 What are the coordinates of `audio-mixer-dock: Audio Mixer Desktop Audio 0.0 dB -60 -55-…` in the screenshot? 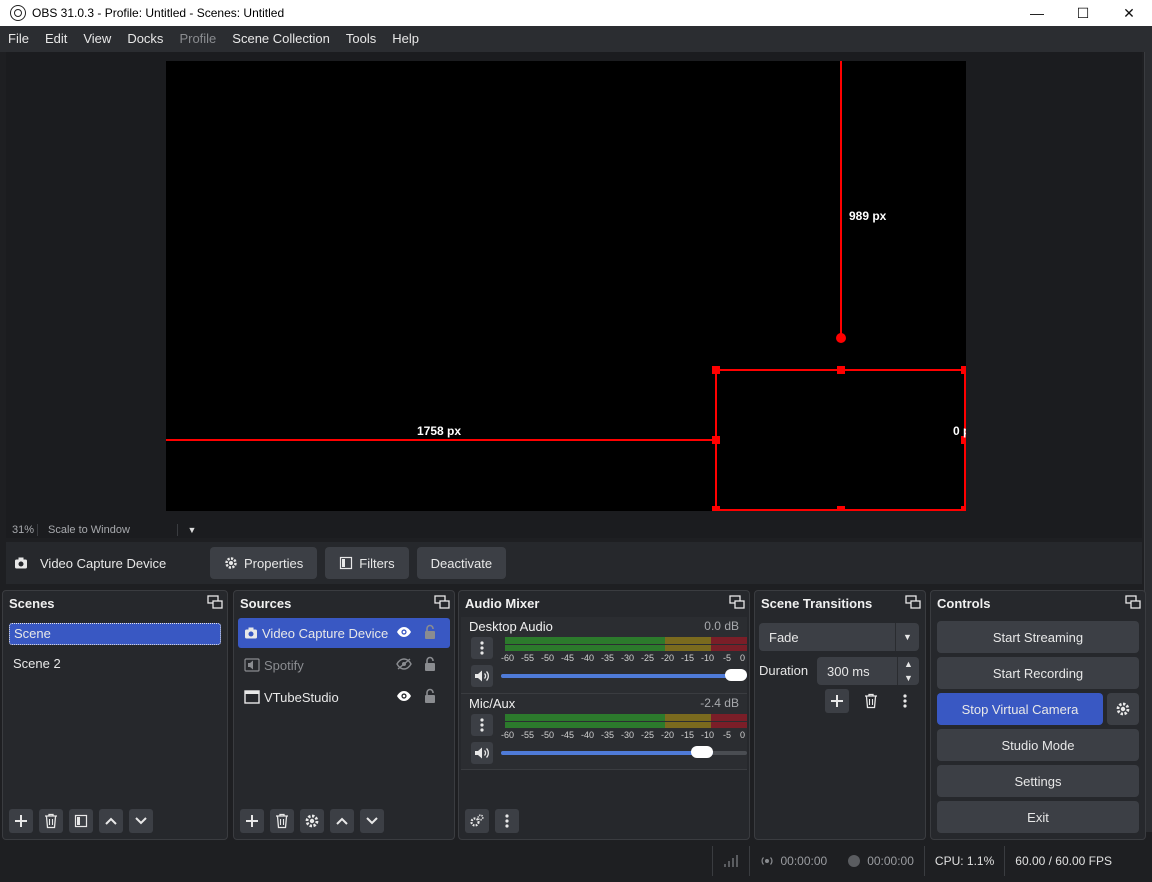 It's located at (604, 715).